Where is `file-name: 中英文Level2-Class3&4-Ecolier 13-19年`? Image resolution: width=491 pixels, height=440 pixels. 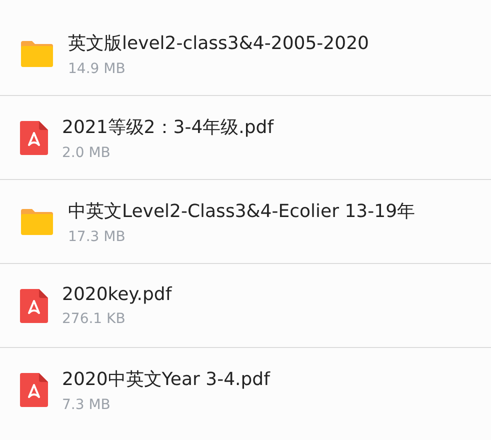
file-name: 中英文Level2-Class3&4-Ecolier 13-19年 is located at coordinates (242, 210).